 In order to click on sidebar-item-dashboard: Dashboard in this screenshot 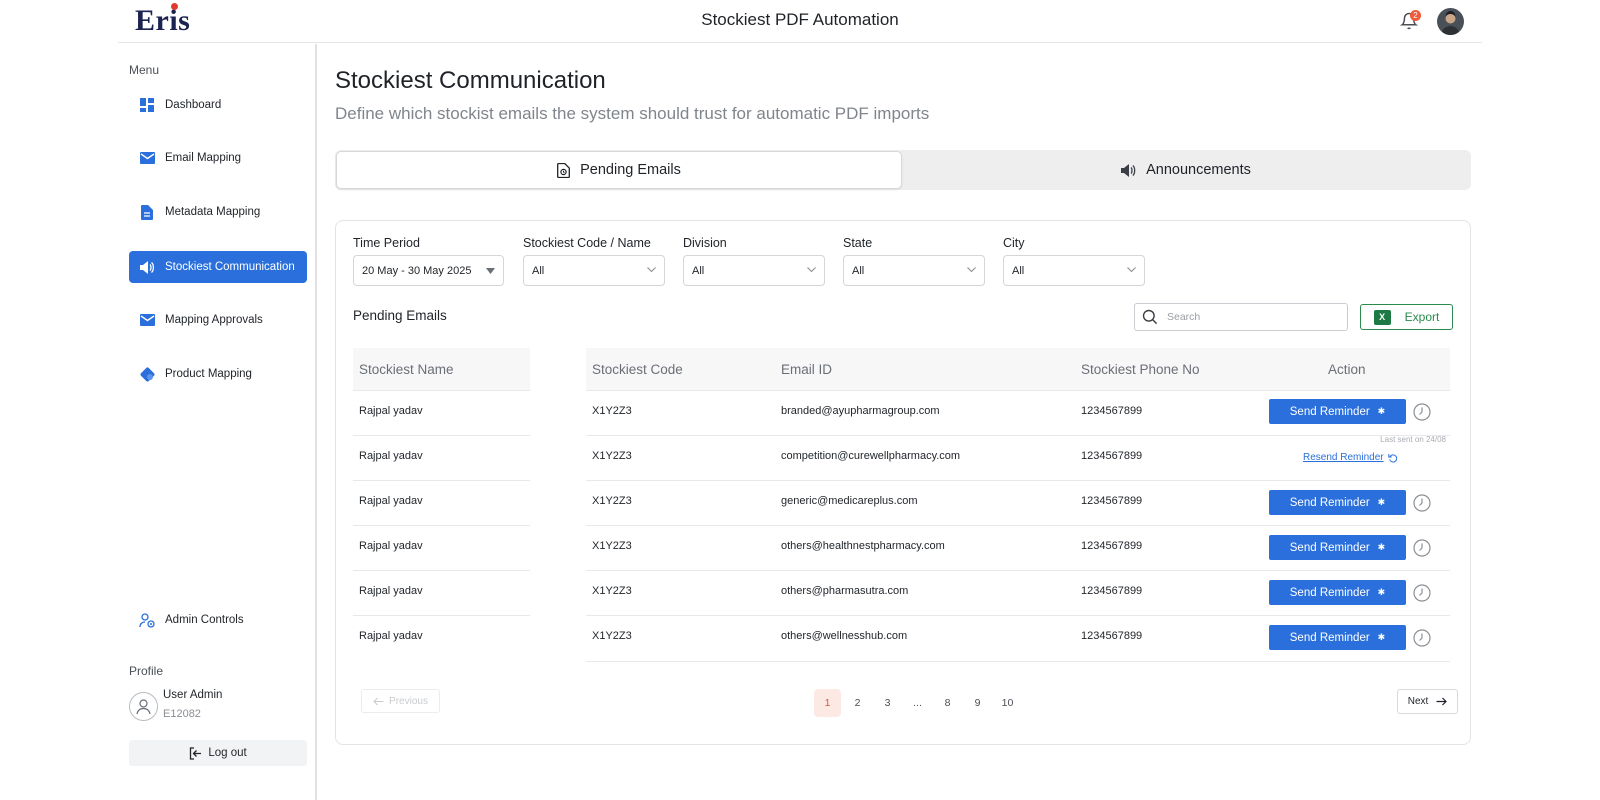, I will do `click(218, 105)`.